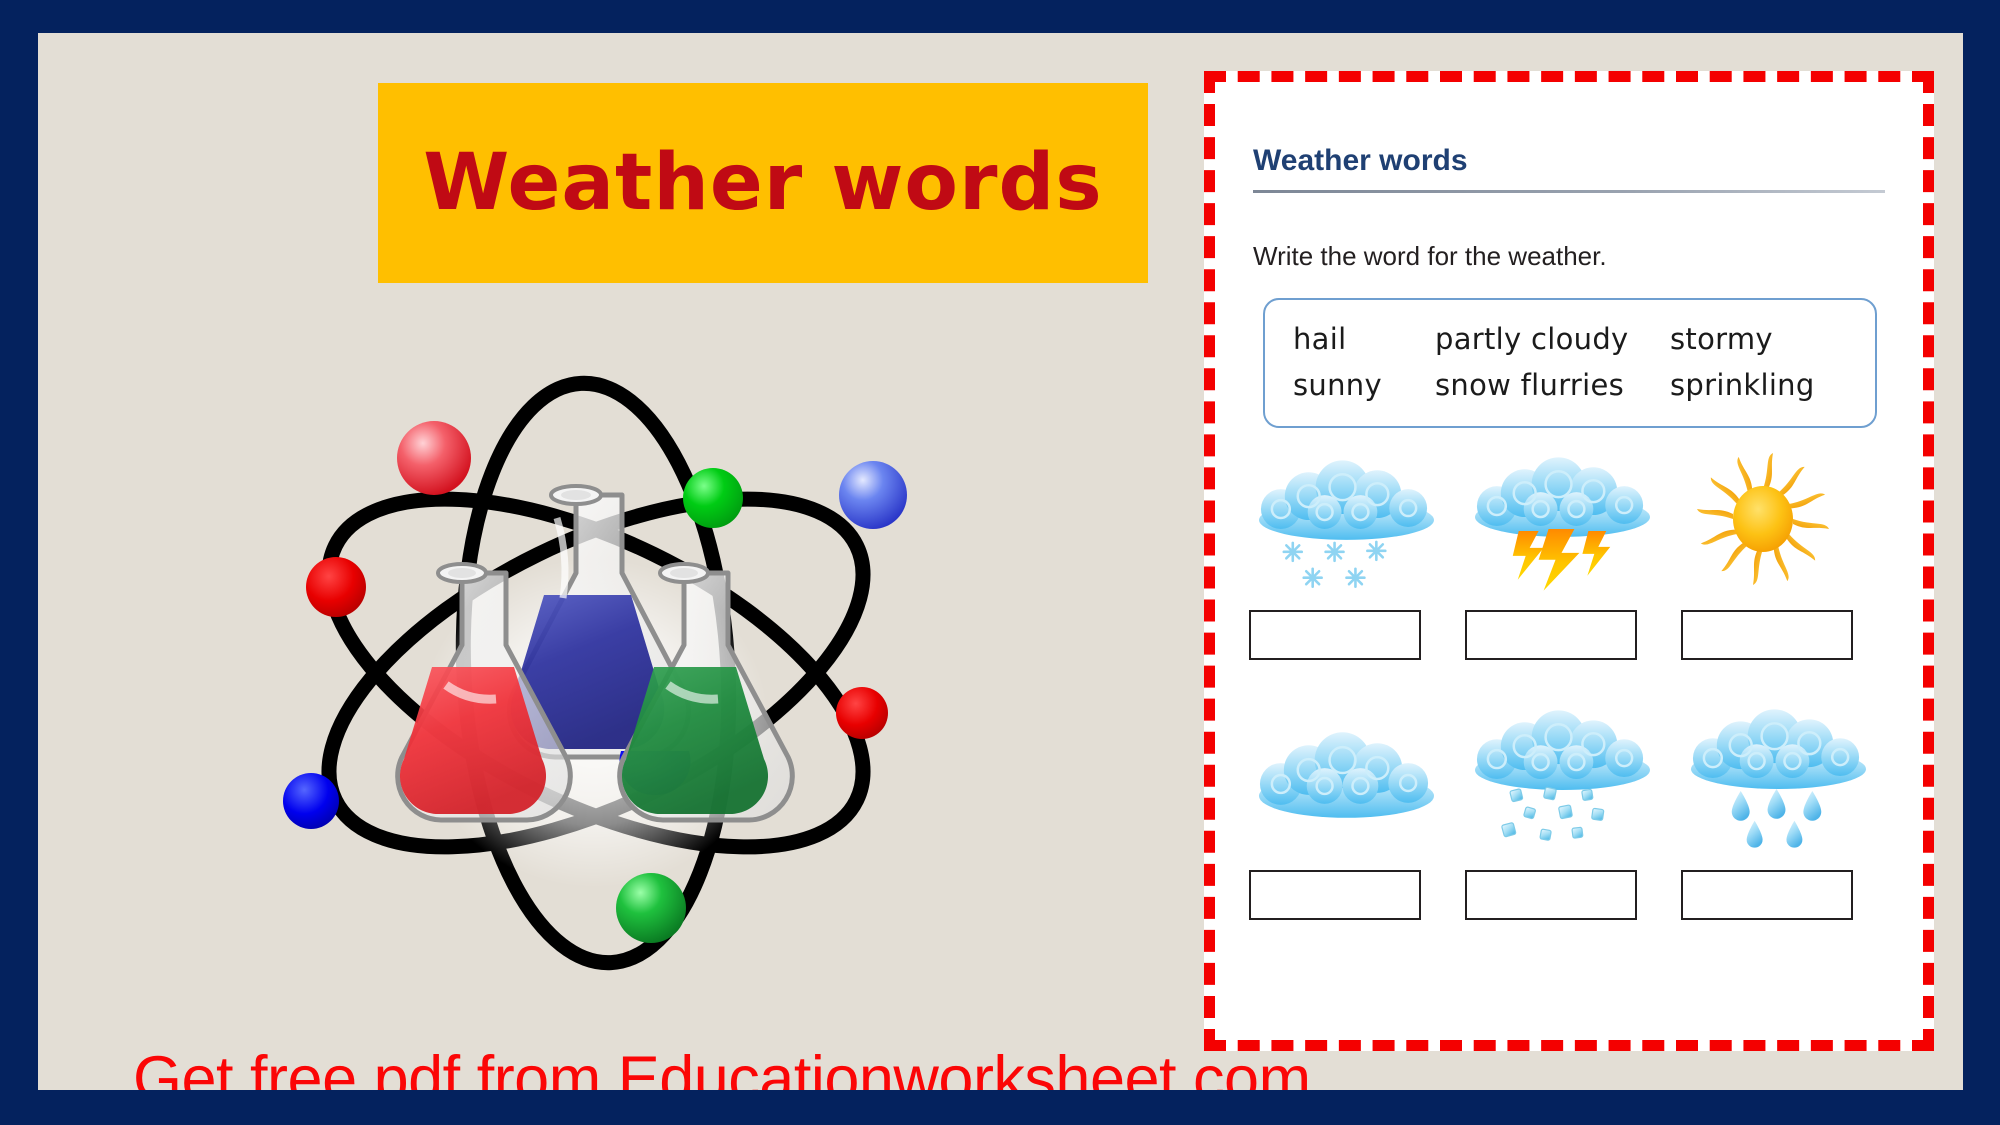  Describe the element at coordinates (1350, 385) in the screenshot. I see `word-bank-word: sunny` at that location.